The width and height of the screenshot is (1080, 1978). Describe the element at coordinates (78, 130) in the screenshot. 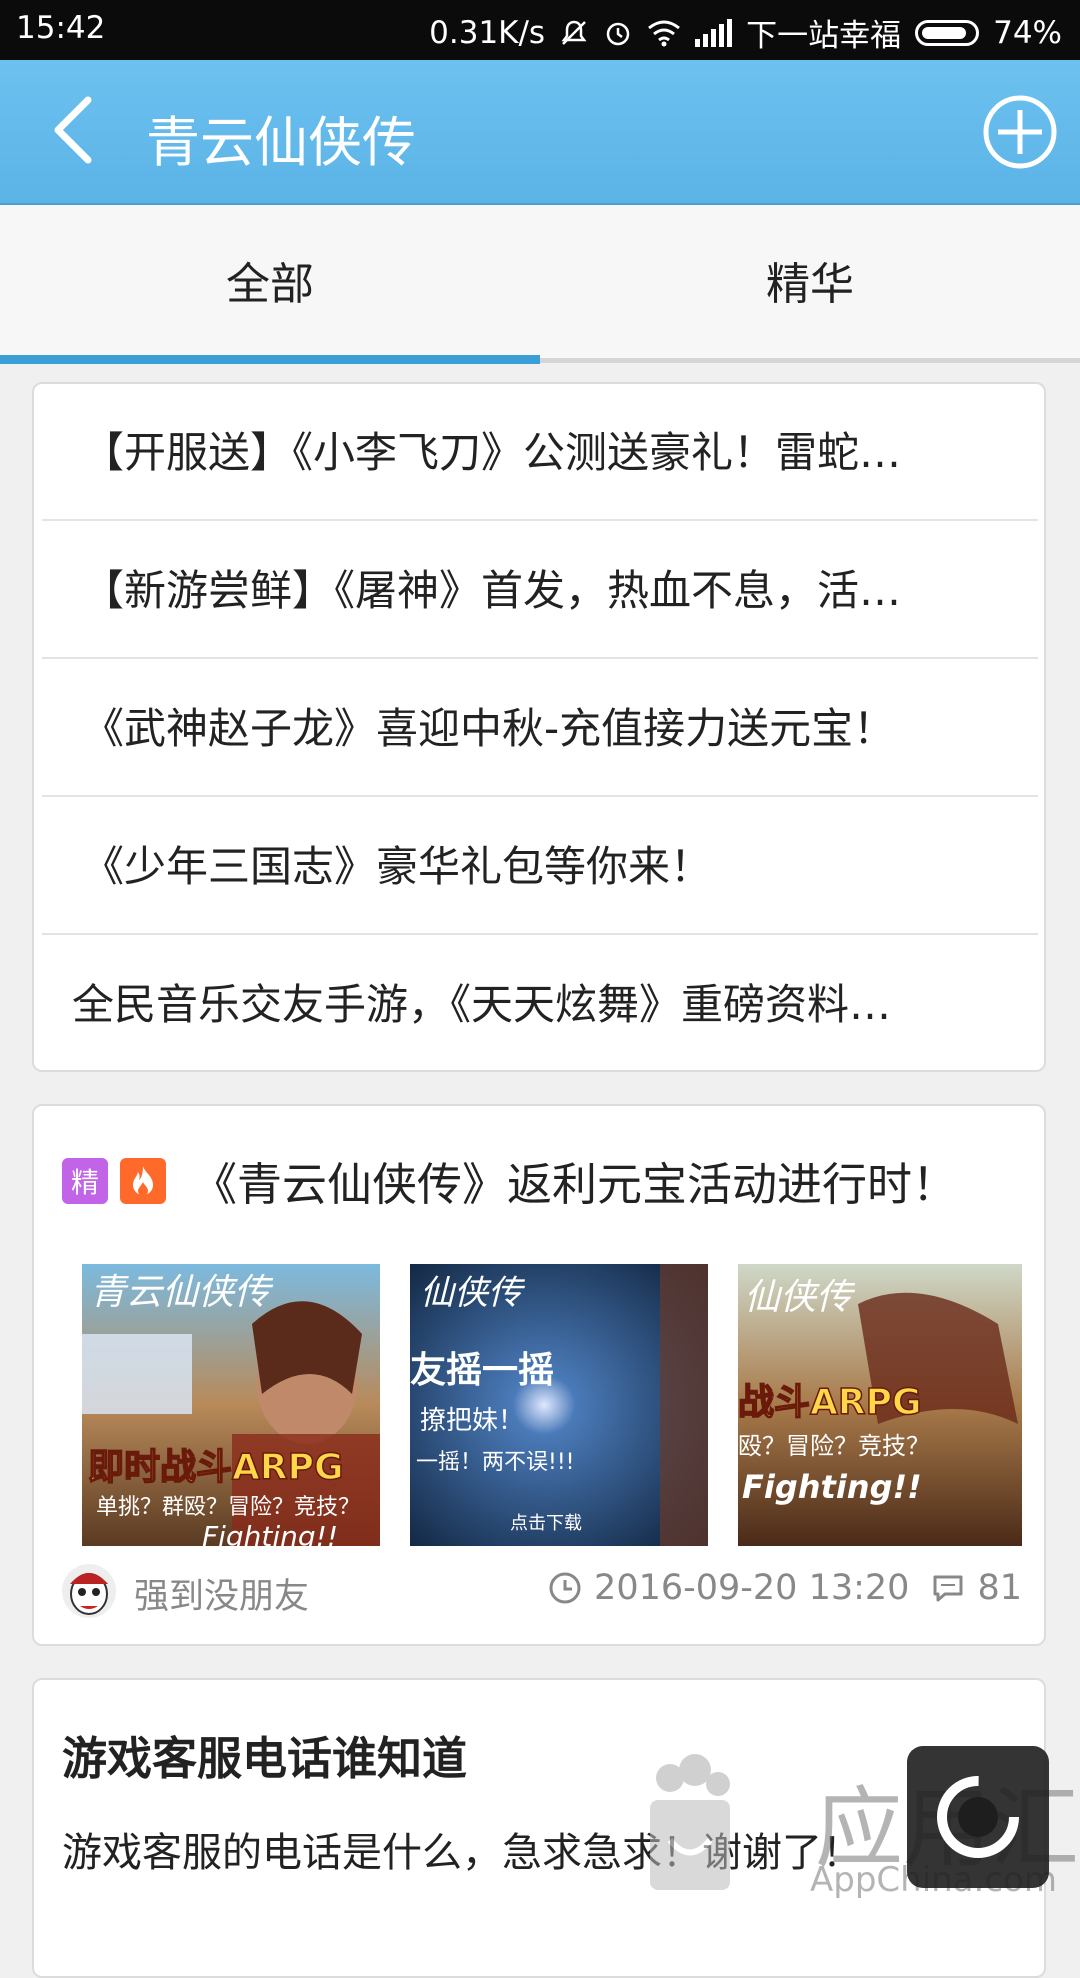

I see `back-arrow-icon` at that location.